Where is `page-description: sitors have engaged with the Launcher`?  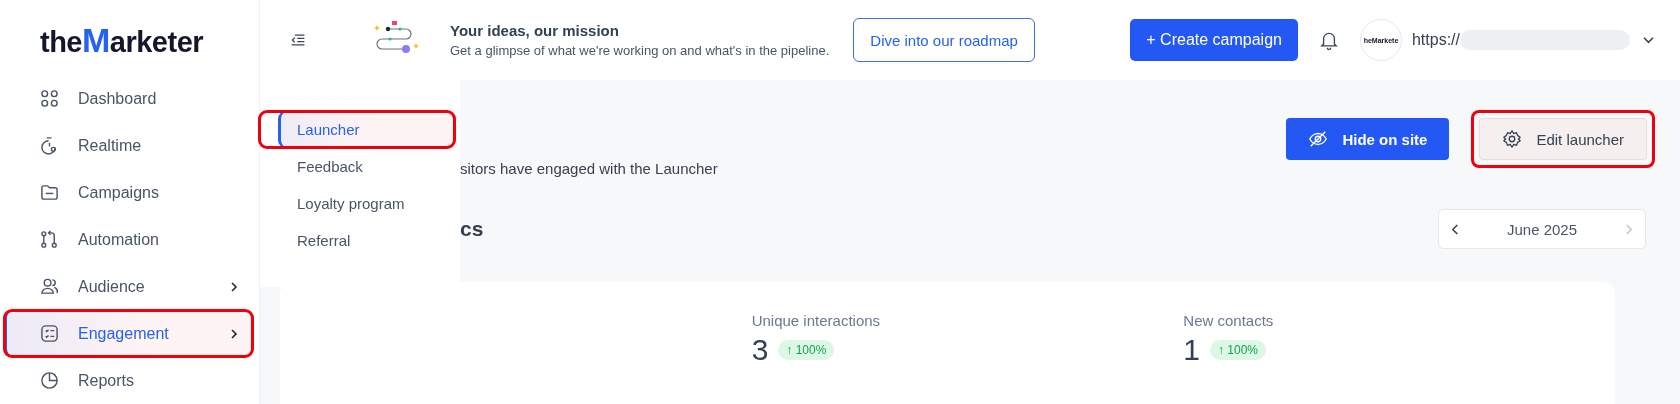 page-description: sitors have engaged with the Launcher is located at coordinates (589, 168).